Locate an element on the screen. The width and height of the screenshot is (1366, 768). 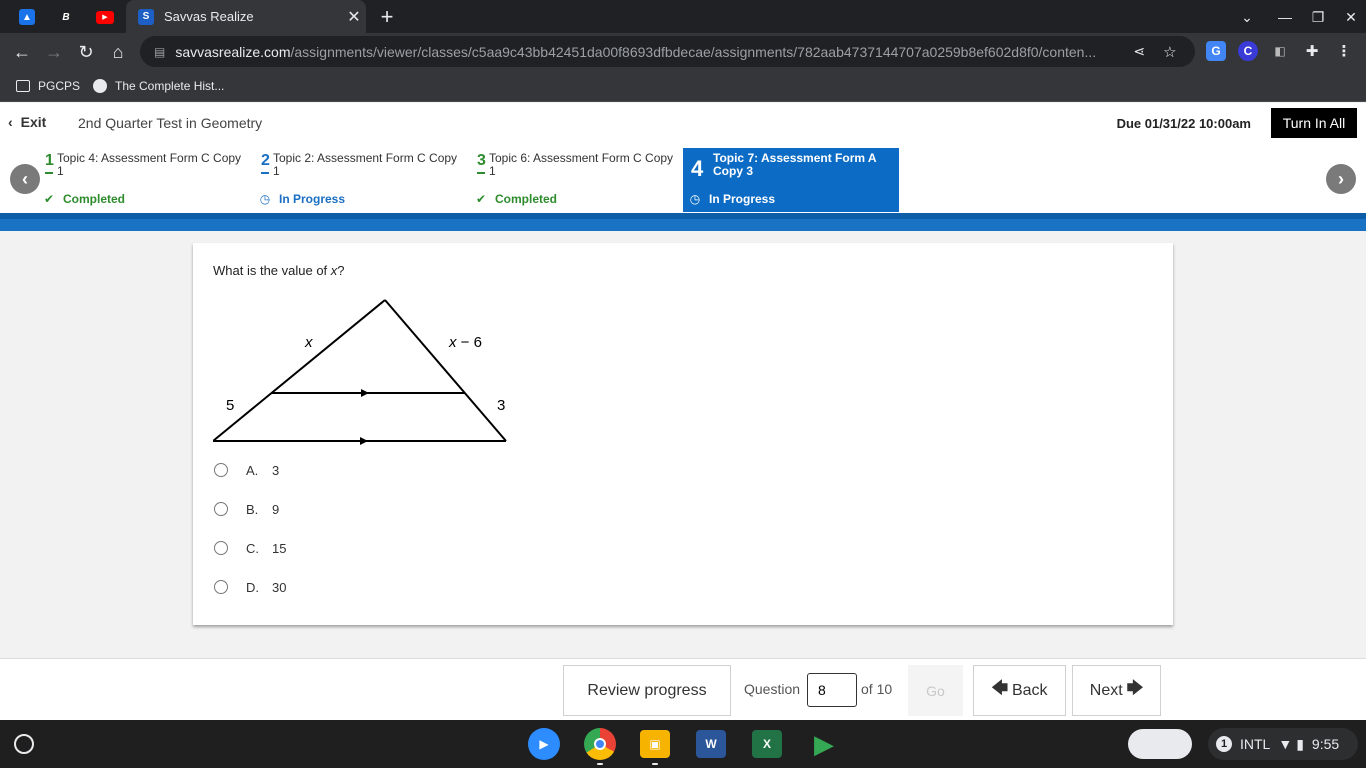
status-tray: 1 INTL ▼ ▮ 9:55 is located at coordinates (1283, 744).